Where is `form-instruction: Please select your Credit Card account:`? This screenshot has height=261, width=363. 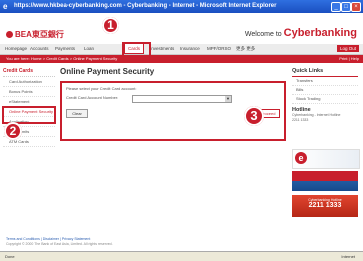 form-instruction: Please select your Credit Card account: is located at coordinates (101, 88).